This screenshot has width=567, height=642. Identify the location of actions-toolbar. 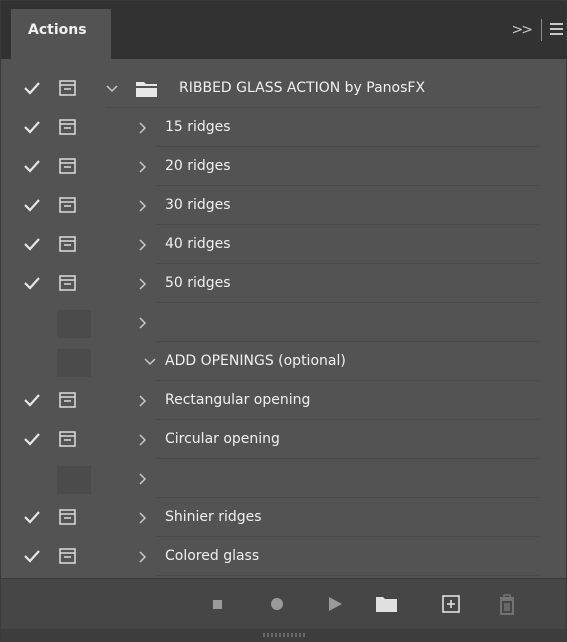
(283, 603).